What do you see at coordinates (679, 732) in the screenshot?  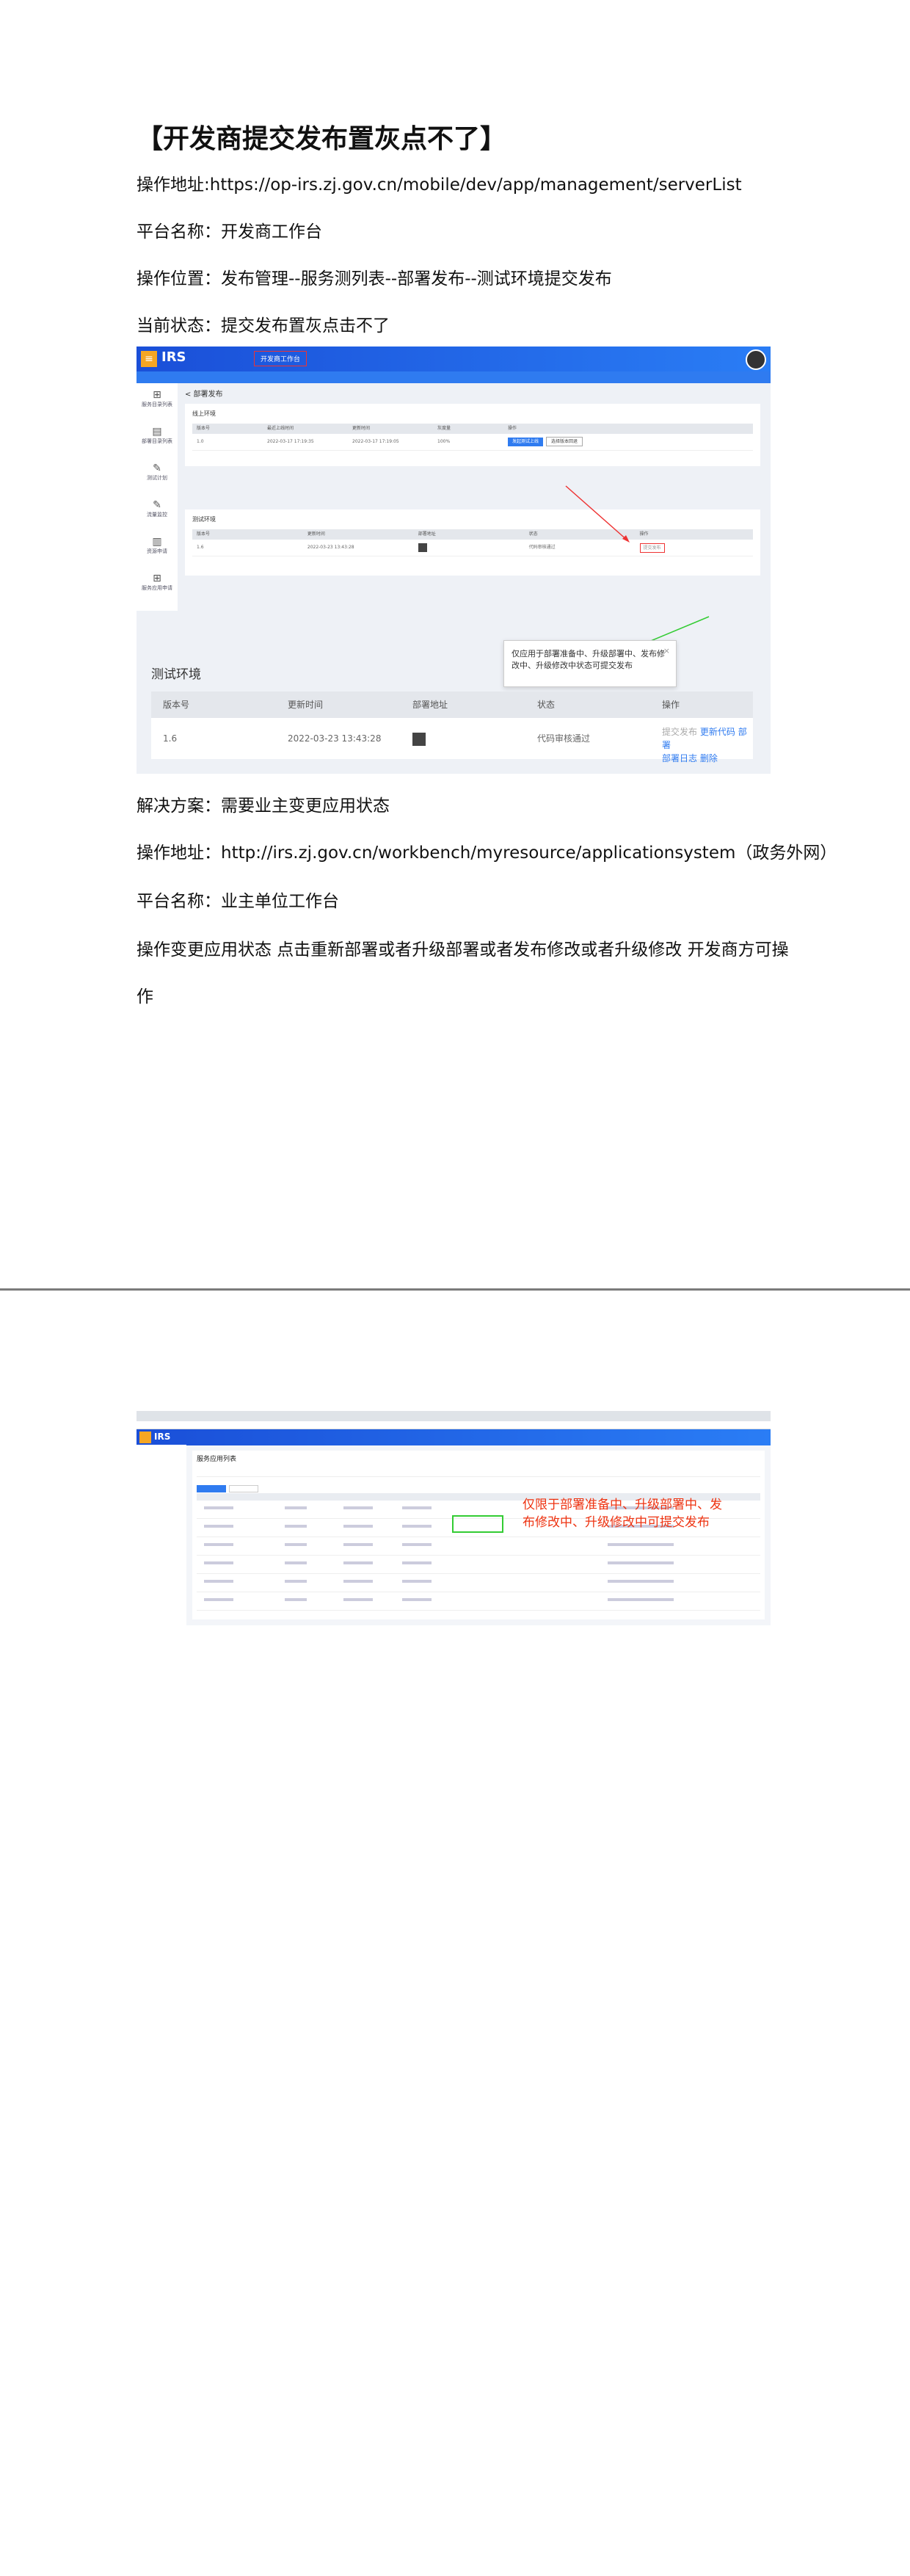 I see `submit-release-button: 提交发布` at bounding box center [679, 732].